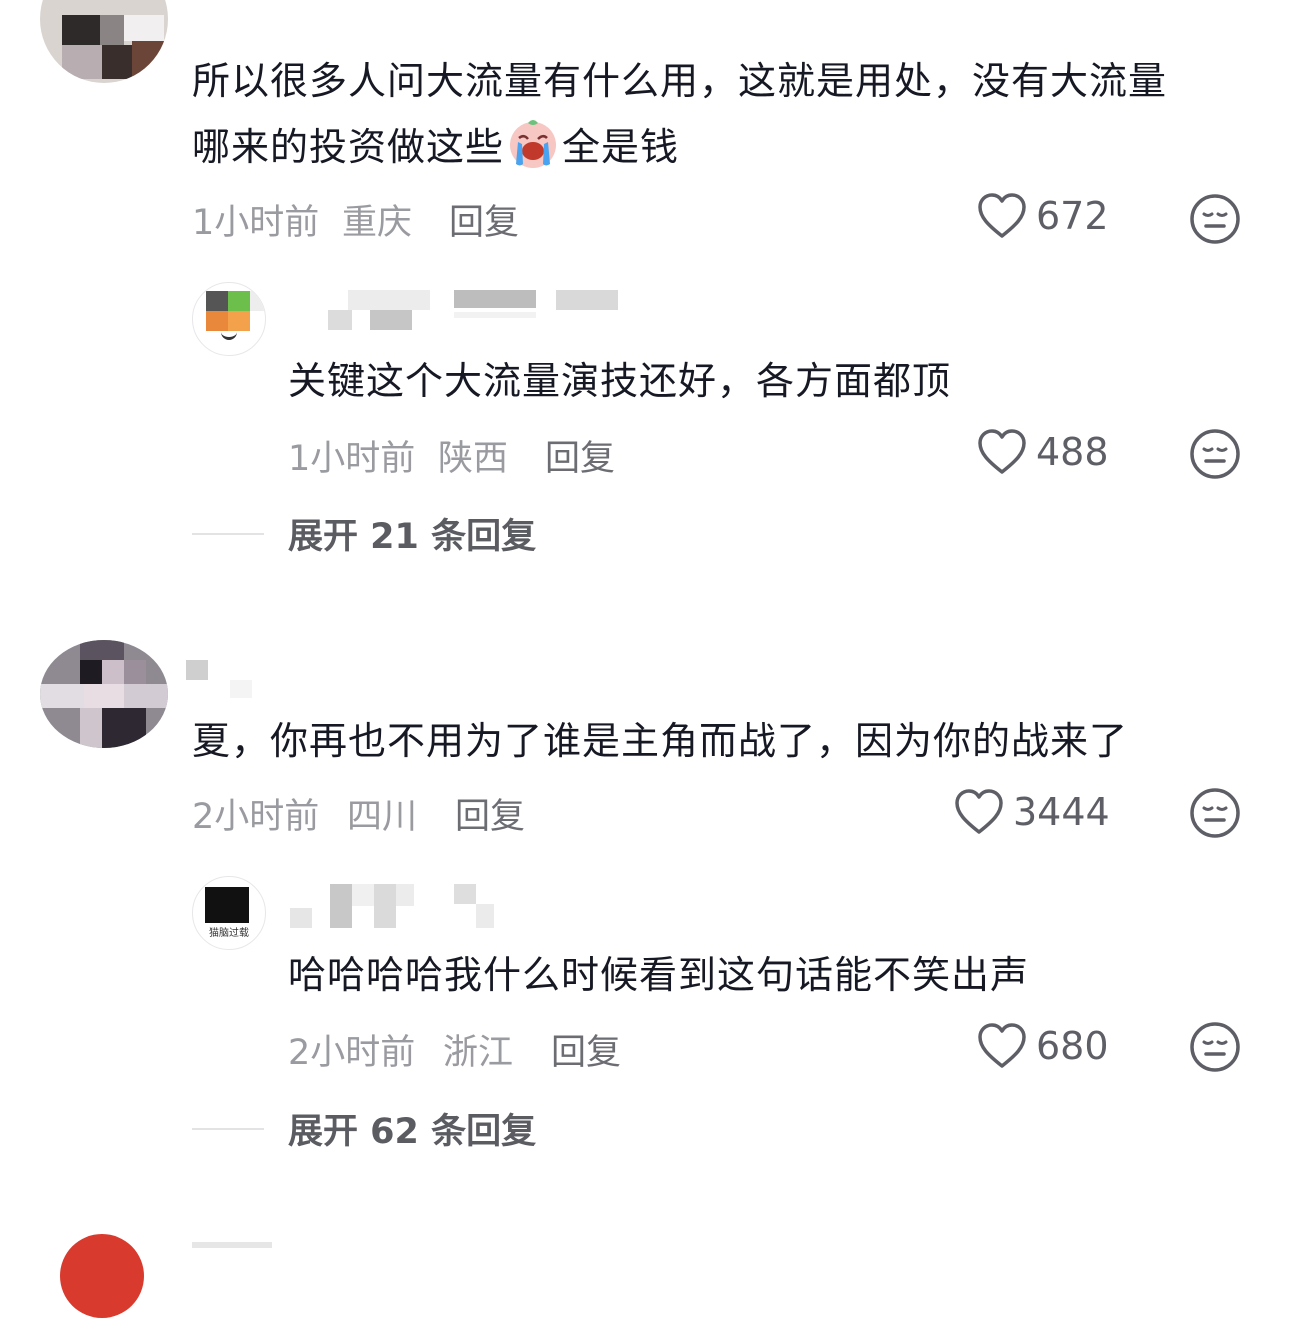 This screenshot has width=1290, height=1318. What do you see at coordinates (348, 147) in the screenshot?
I see `comment-text-segment: 哪来的投资做这些` at bounding box center [348, 147].